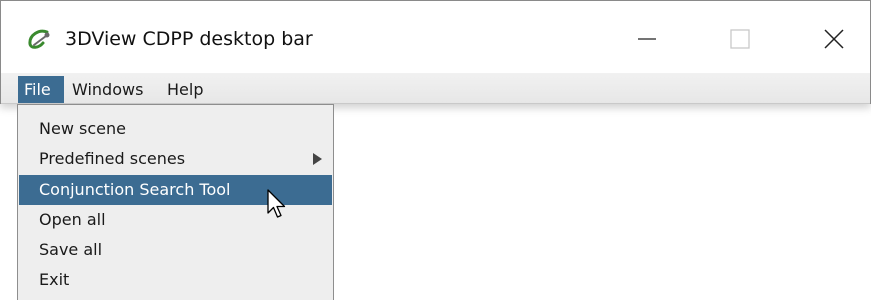 Image resolution: width=871 pixels, height=300 pixels. Describe the element at coordinates (112, 158) in the screenshot. I see `menu-item-label: Predefined scenes` at that location.